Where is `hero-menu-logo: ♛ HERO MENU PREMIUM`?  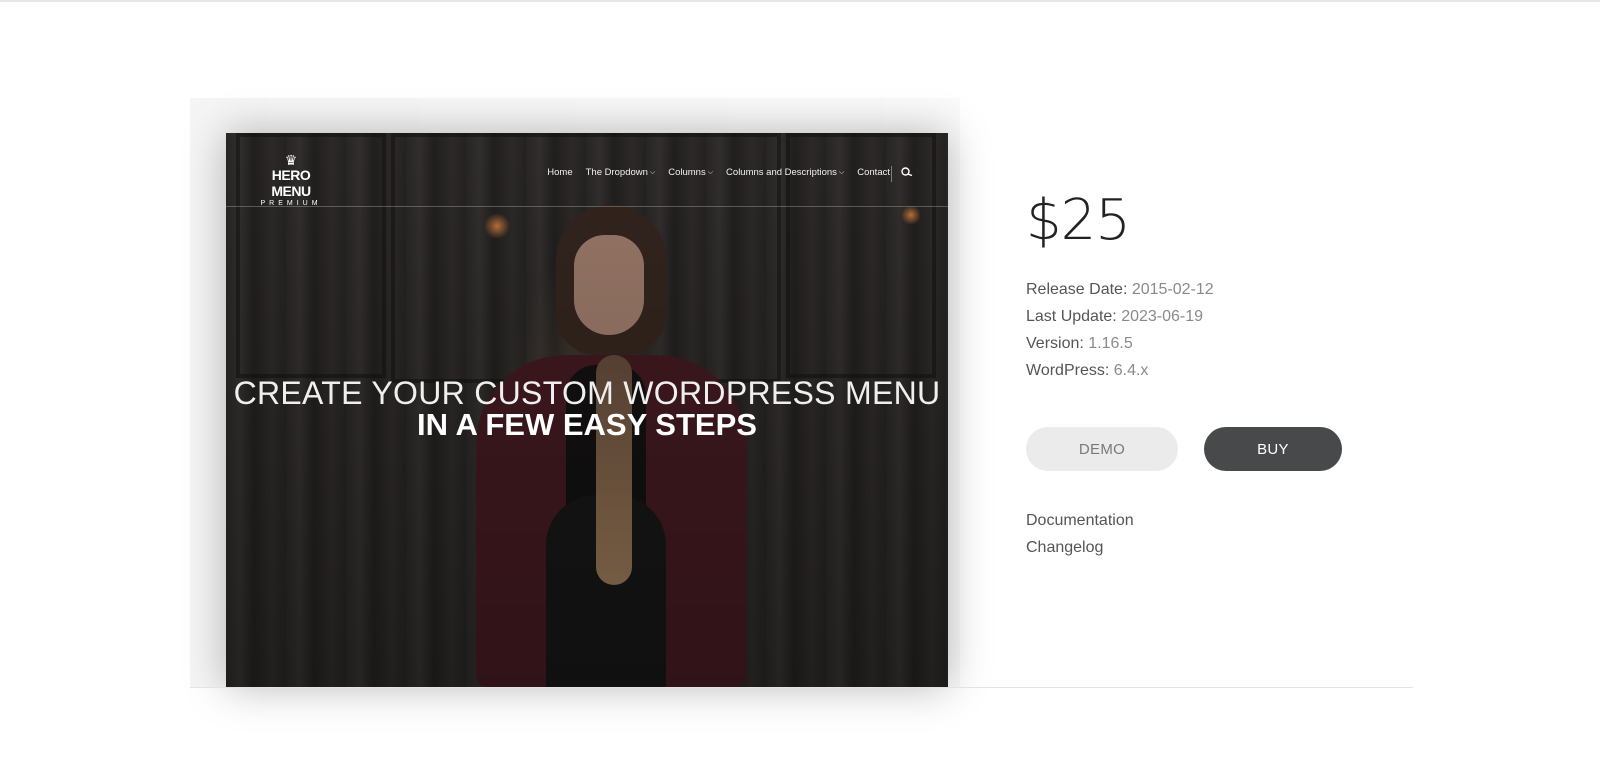 hero-menu-logo: ♛ HERO MENU PREMIUM is located at coordinates (291, 180).